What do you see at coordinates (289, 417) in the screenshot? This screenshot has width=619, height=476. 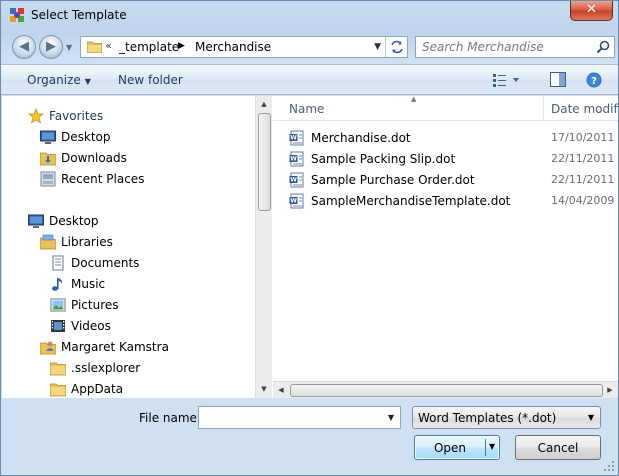 I see `file-name-input` at bounding box center [289, 417].